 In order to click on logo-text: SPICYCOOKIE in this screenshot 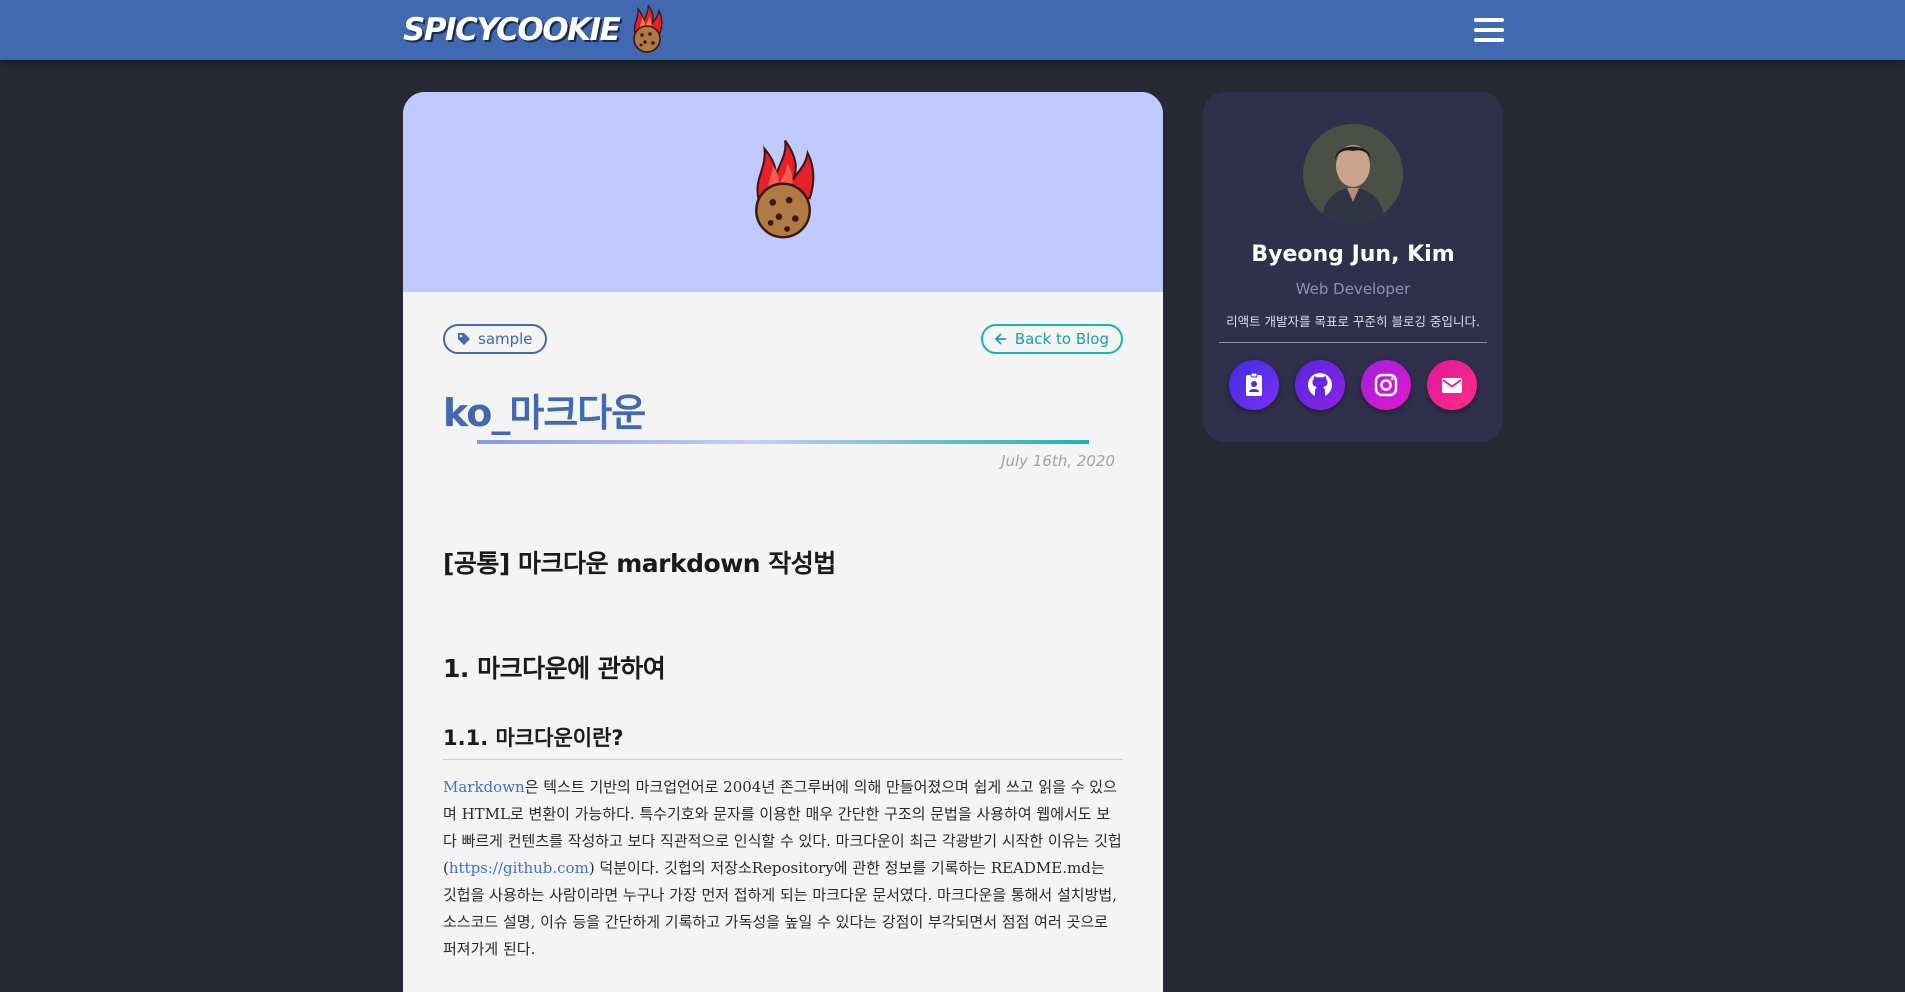, I will do `click(512, 30)`.